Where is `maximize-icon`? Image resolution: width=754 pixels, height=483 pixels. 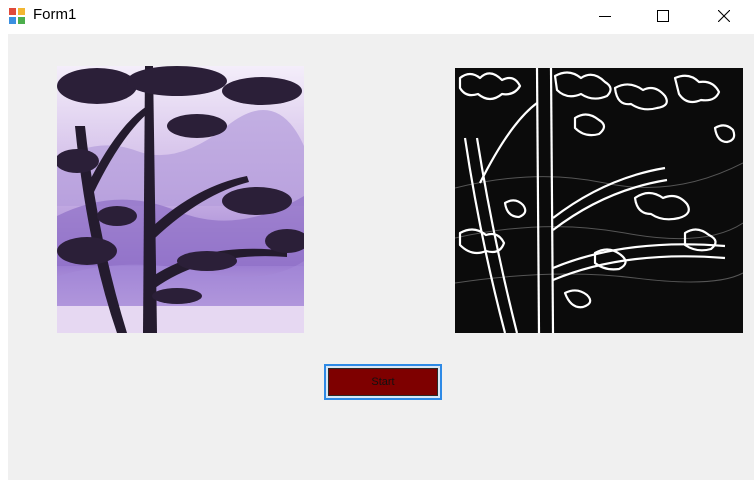
maximize-icon is located at coordinates (663, 16).